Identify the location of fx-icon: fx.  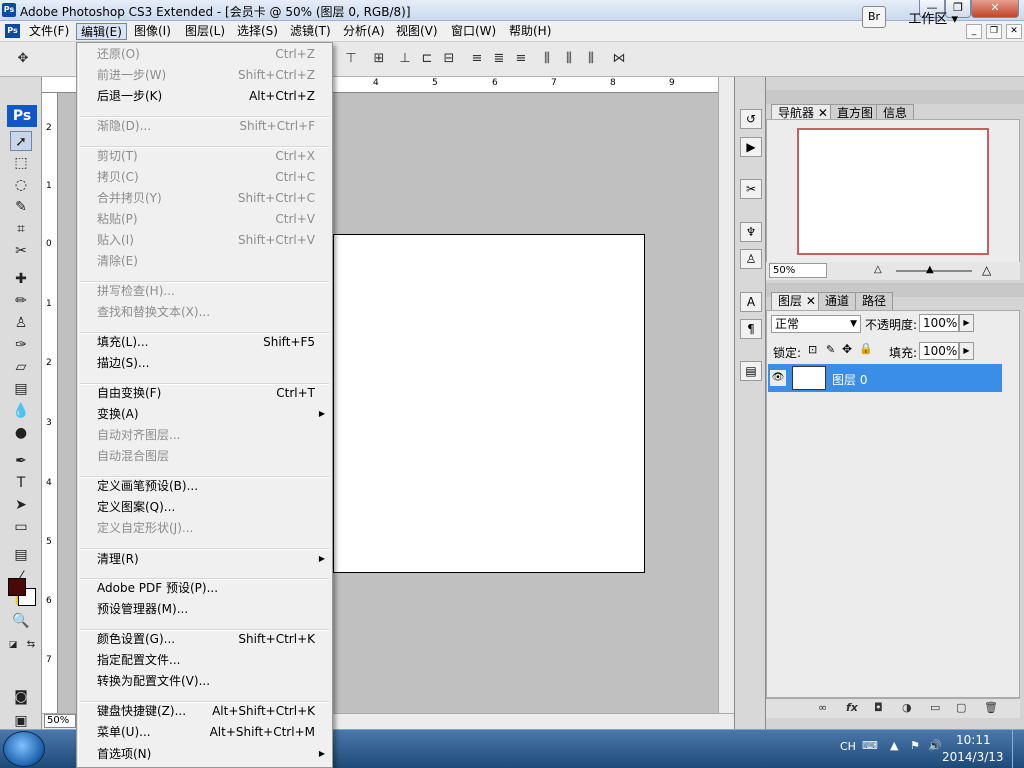
(852, 707).